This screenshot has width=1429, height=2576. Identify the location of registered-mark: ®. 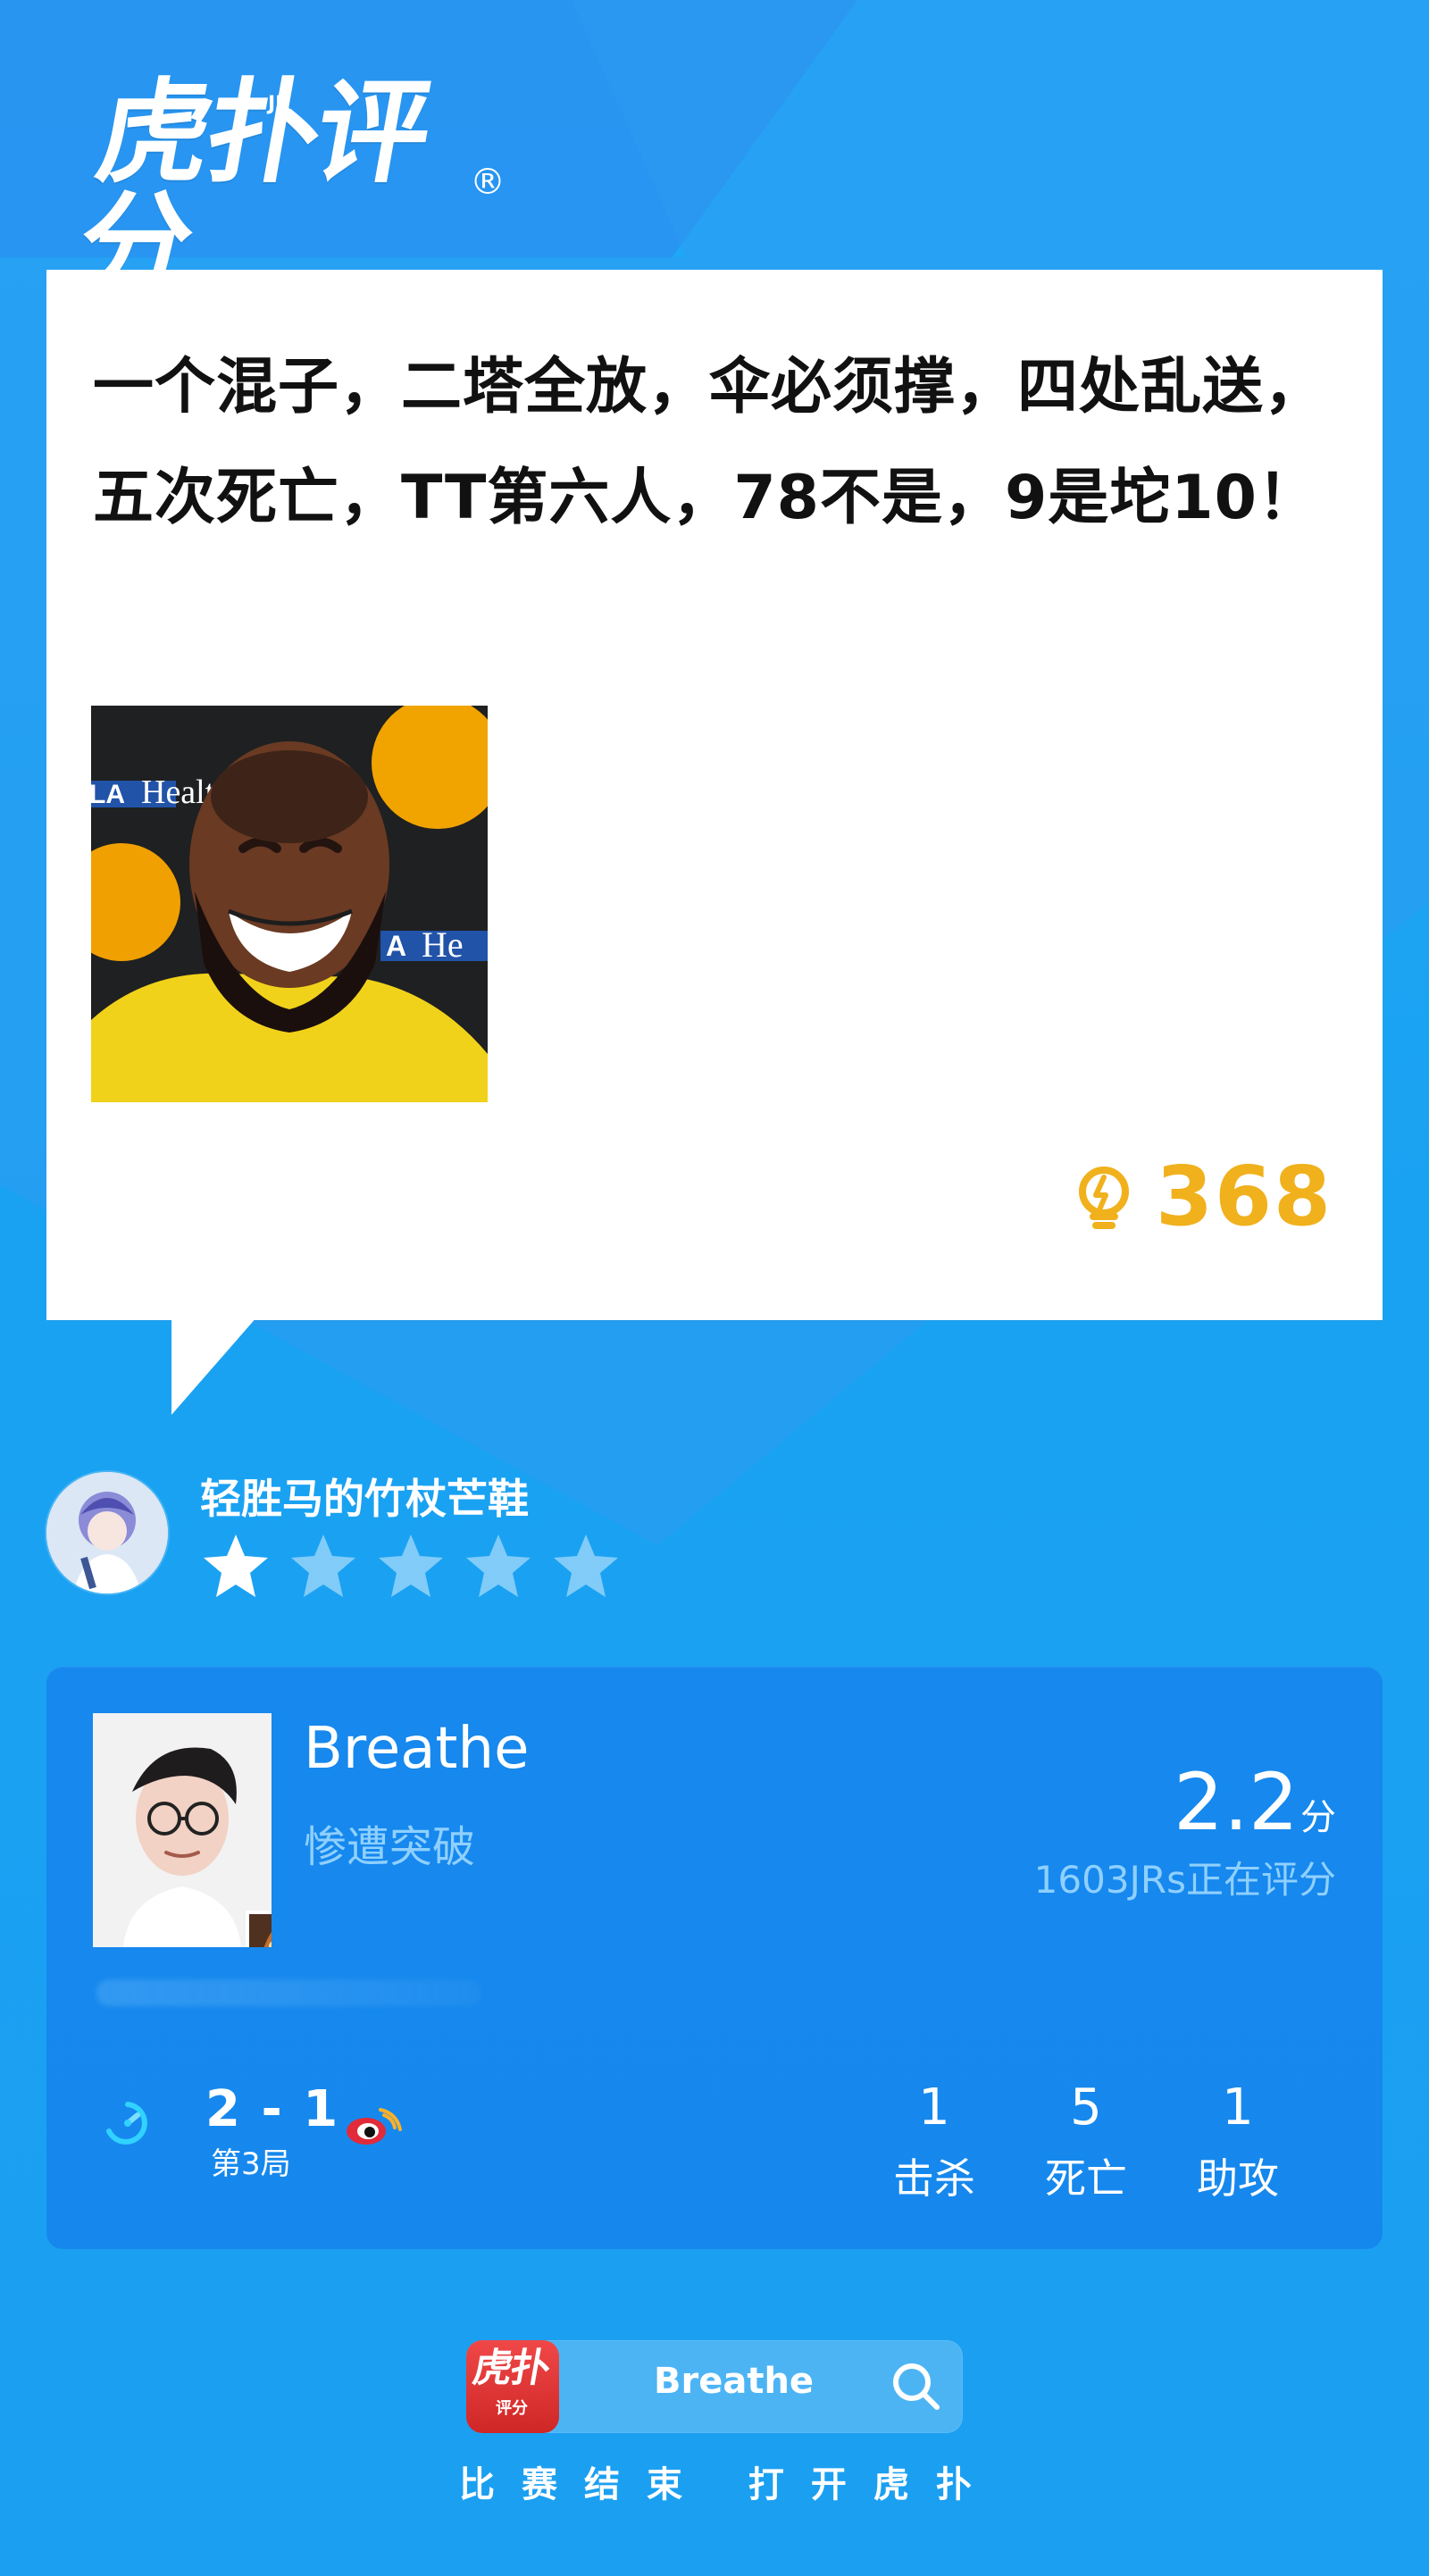
(488, 183).